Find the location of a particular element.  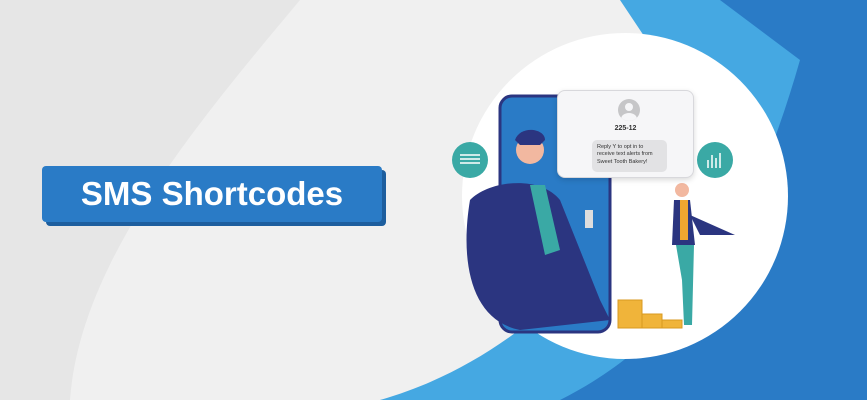

bar-chart-icon is located at coordinates (715, 160).